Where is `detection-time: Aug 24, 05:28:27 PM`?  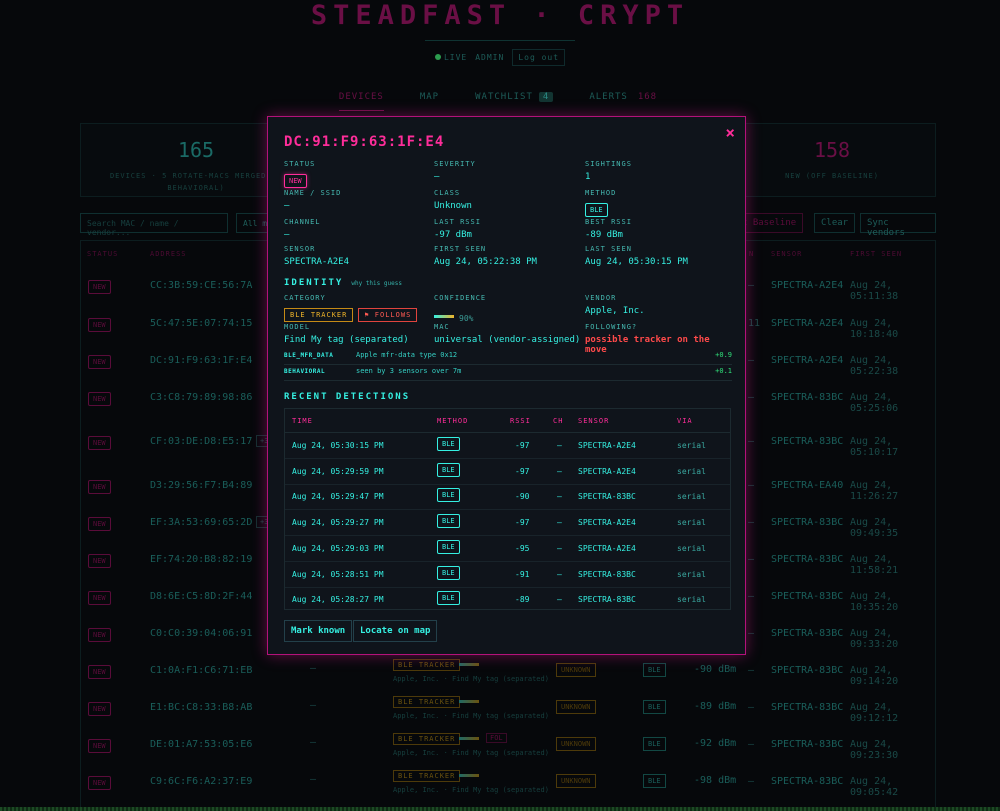
detection-time: Aug 24, 05:28:27 PM is located at coordinates (338, 600).